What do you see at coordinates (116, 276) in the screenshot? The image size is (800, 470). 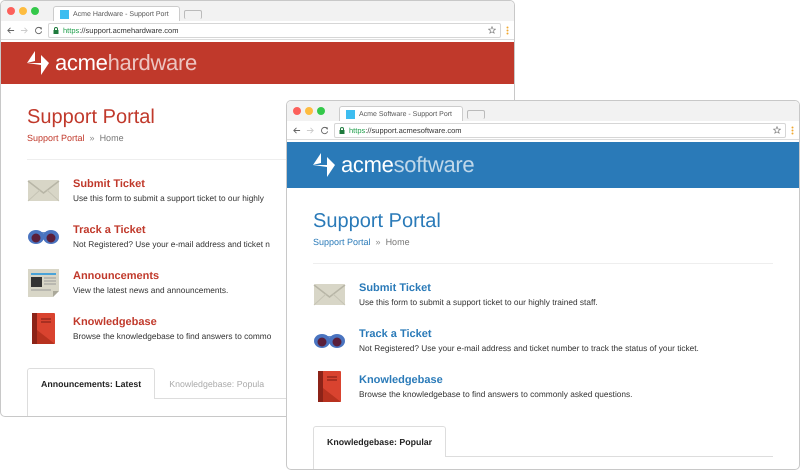 I see `item-title-link: Announcements` at bounding box center [116, 276].